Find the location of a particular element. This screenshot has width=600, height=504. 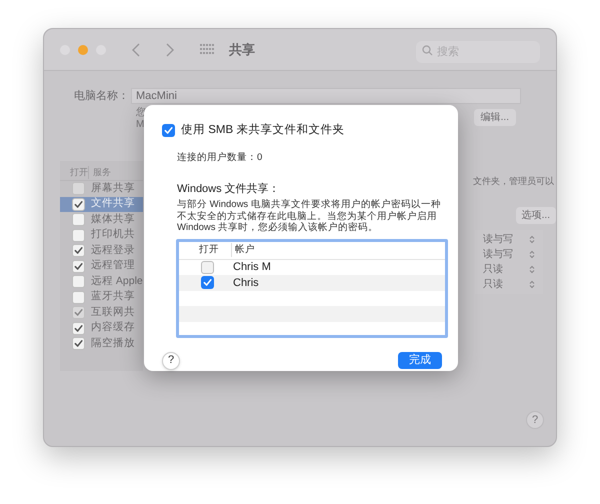

service-name: 内容缓存 is located at coordinates (112, 328).